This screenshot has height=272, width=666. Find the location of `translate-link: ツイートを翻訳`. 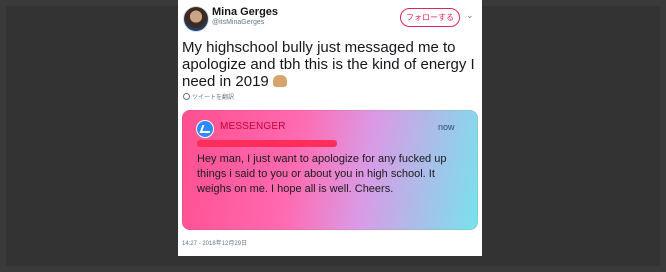

translate-link: ツイートを翻訳 is located at coordinates (208, 96).